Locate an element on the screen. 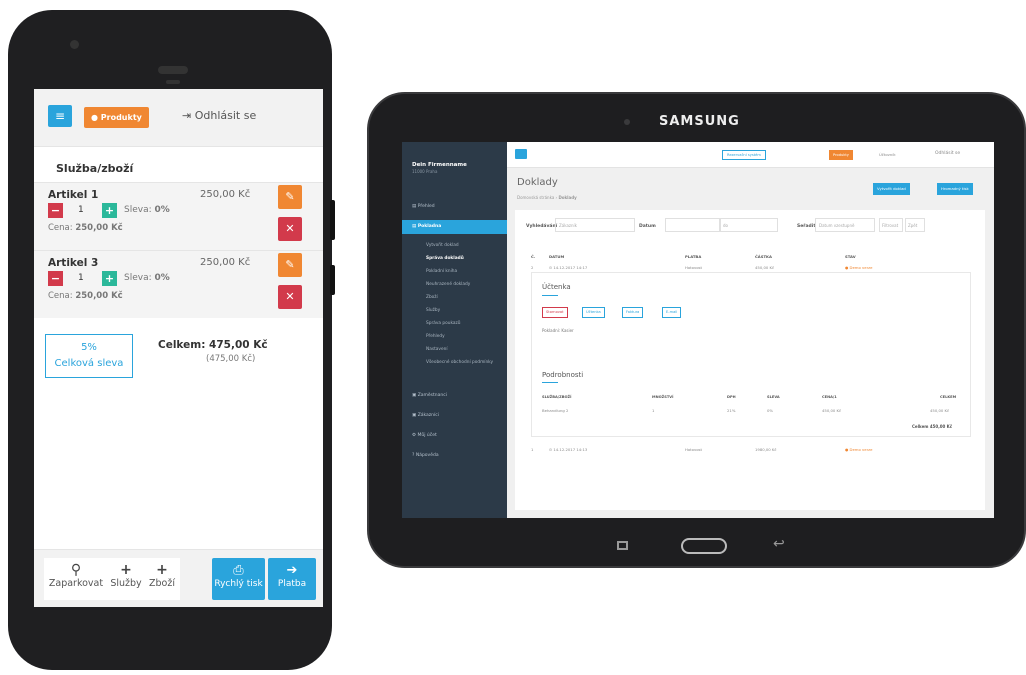 The height and width of the screenshot is (675, 1026). products-label: Produkty is located at coordinates (121, 117).